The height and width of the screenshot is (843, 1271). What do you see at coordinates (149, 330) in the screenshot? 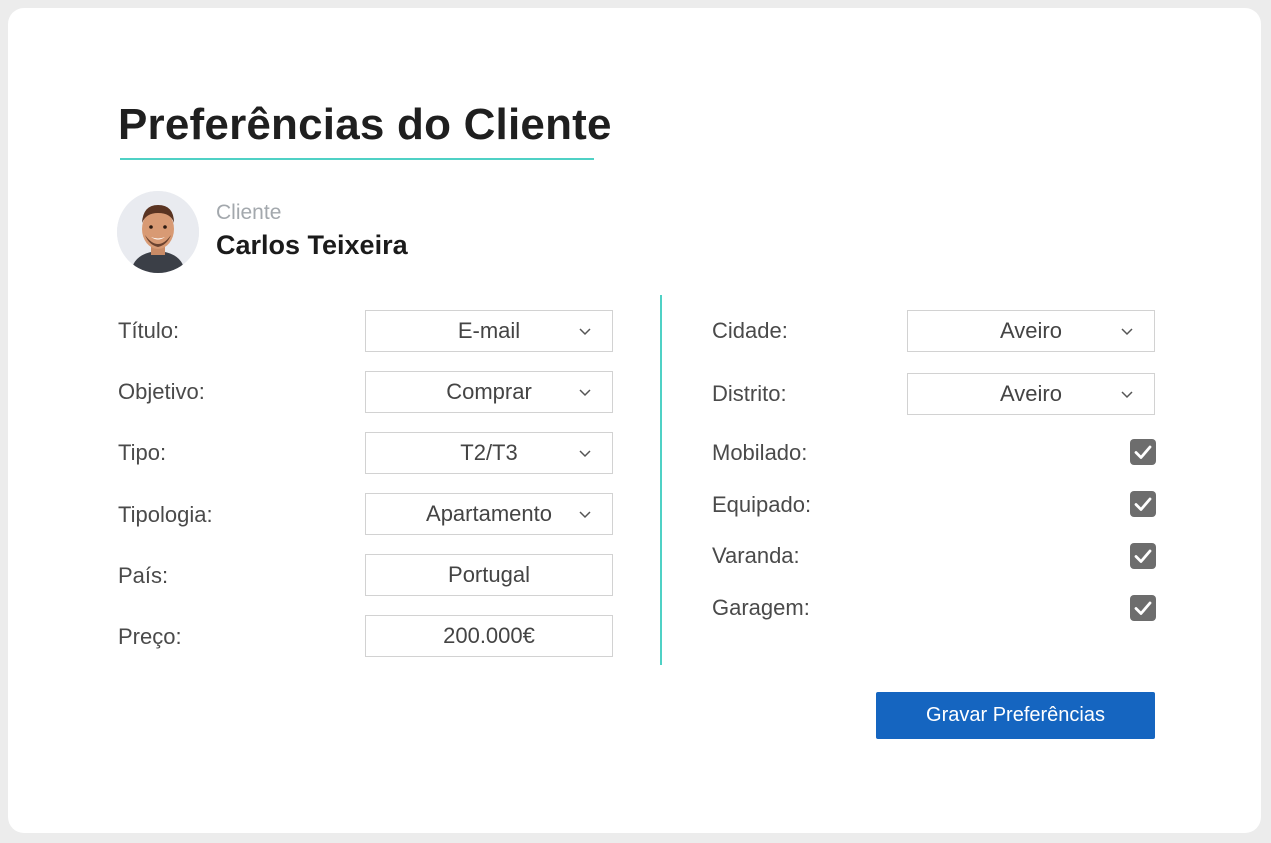
I see `titulo-label: Título:` at bounding box center [149, 330].